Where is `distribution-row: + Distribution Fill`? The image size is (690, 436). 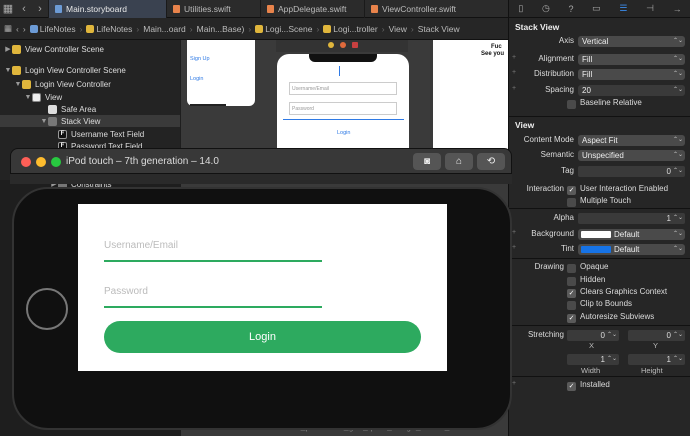
distribution-row: + Distribution Fill is located at coordinates (599, 75).